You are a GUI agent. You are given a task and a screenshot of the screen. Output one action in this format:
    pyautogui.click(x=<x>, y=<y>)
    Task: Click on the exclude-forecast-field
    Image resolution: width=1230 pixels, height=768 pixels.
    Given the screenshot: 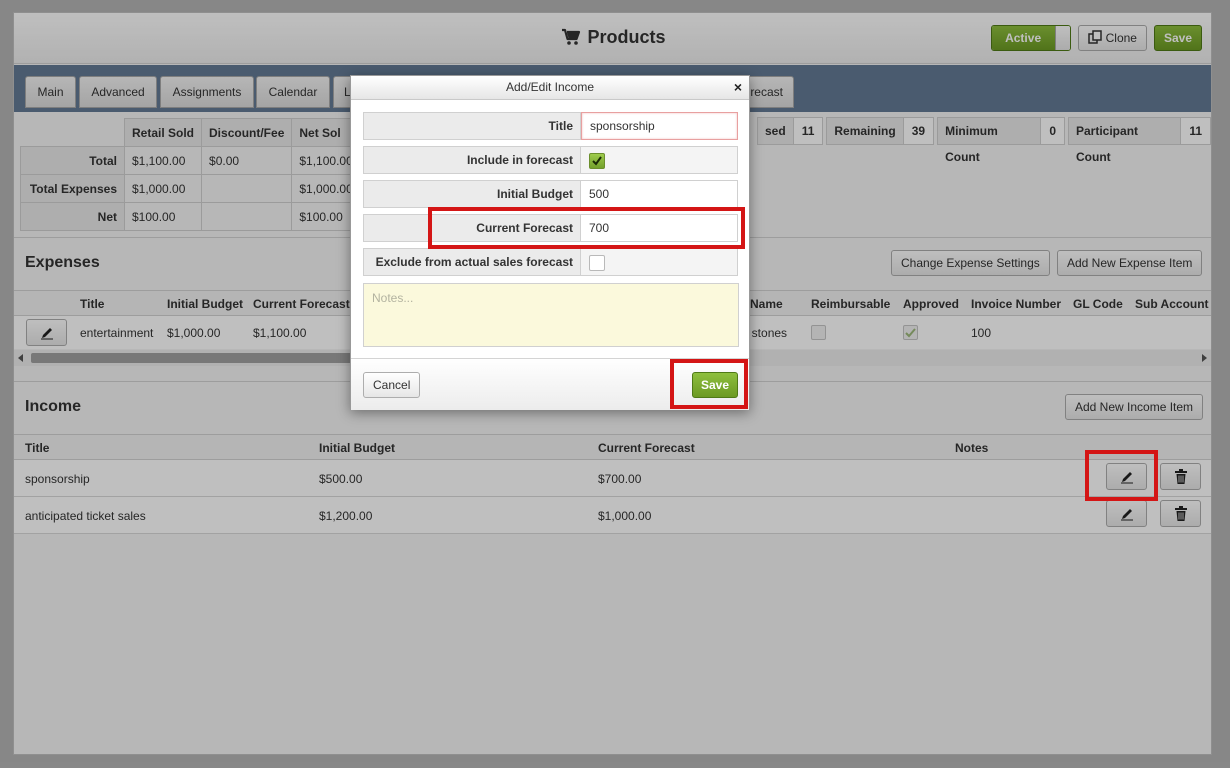 What is the action you would take?
    pyautogui.click(x=659, y=262)
    